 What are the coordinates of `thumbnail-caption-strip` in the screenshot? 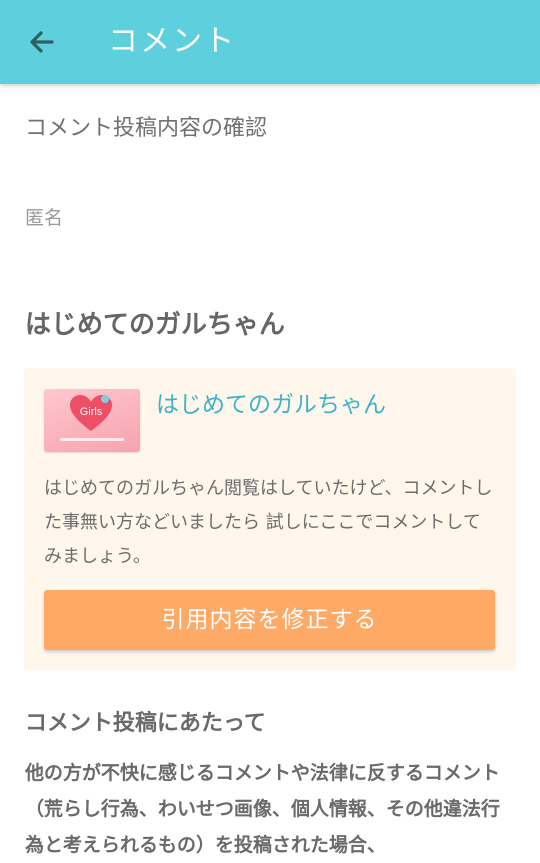 It's located at (92, 439).